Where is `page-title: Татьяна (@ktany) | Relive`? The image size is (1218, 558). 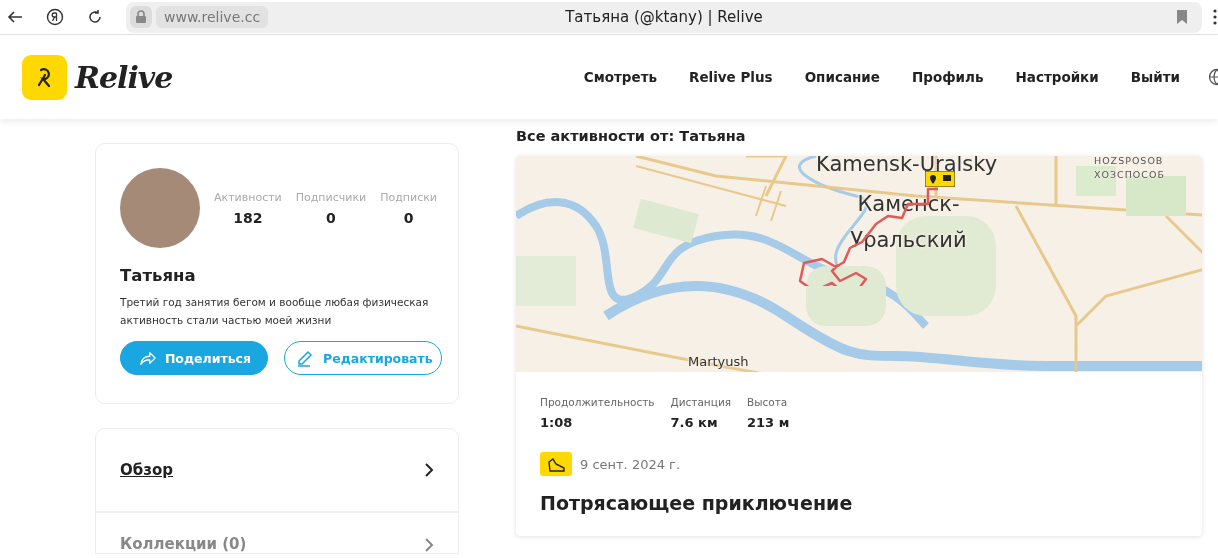 page-title: Татьяна (@ktany) | Relive is located at coordinates (664, 17).